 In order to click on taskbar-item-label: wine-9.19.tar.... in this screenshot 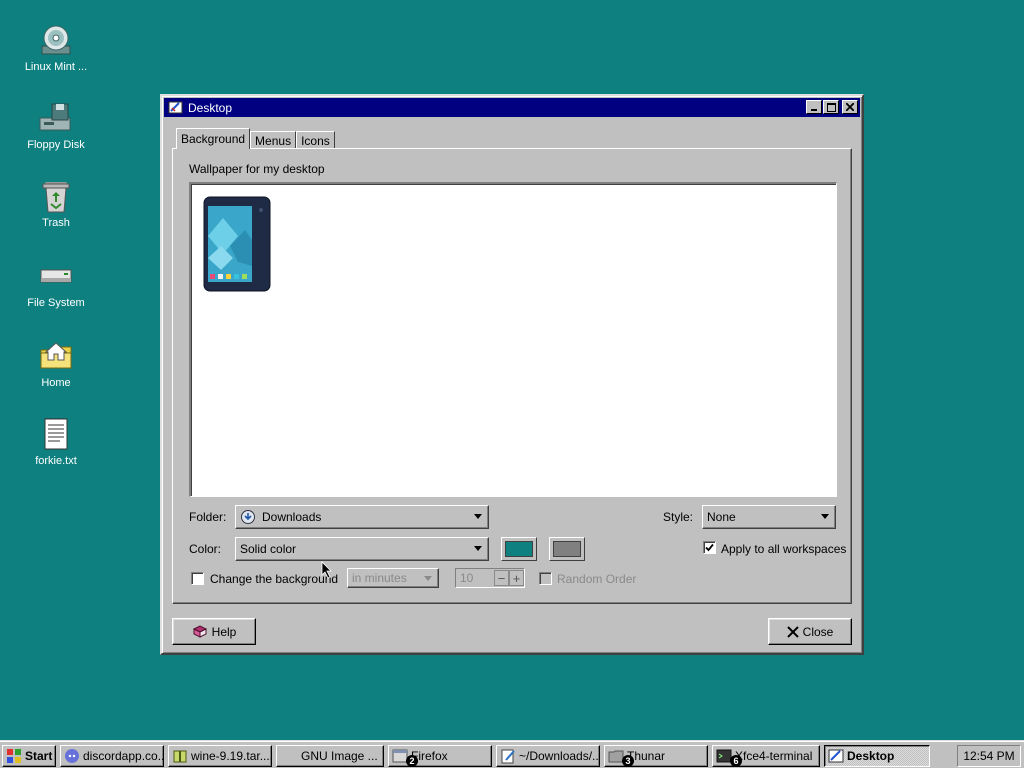, I will do `click(231, 756)`.